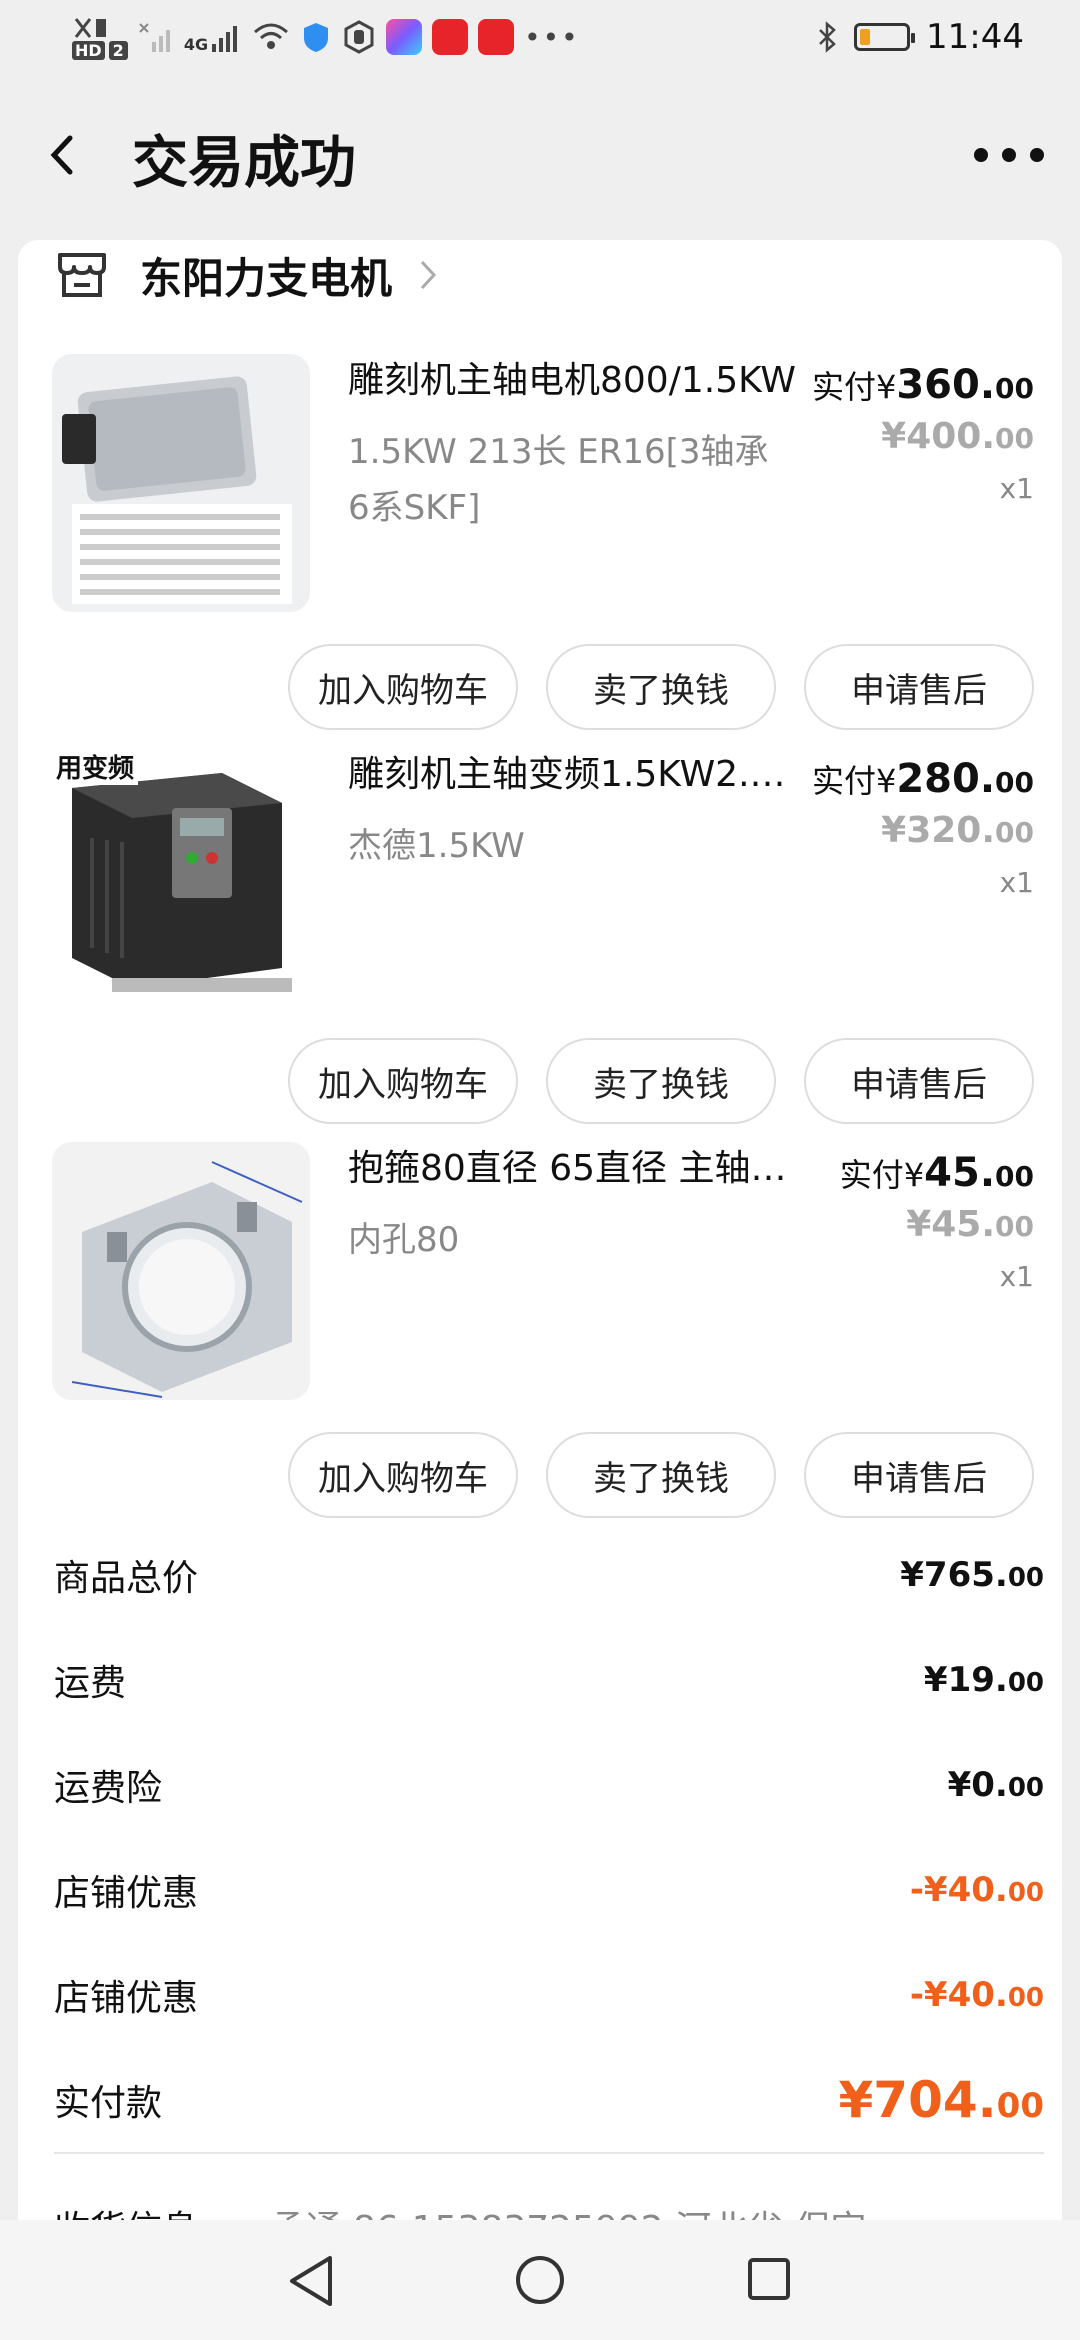  I want to click on signal-bars-icon, so click(225, 39).